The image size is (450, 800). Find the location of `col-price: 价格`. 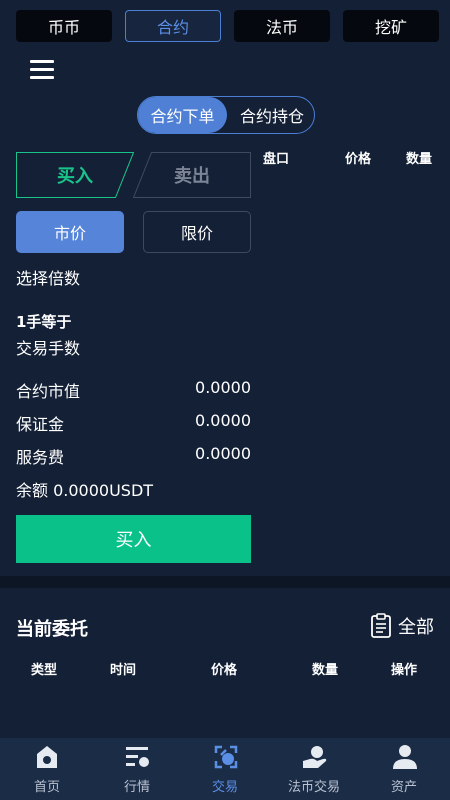

col-price: 价格 is located at coordinates (224, 670).